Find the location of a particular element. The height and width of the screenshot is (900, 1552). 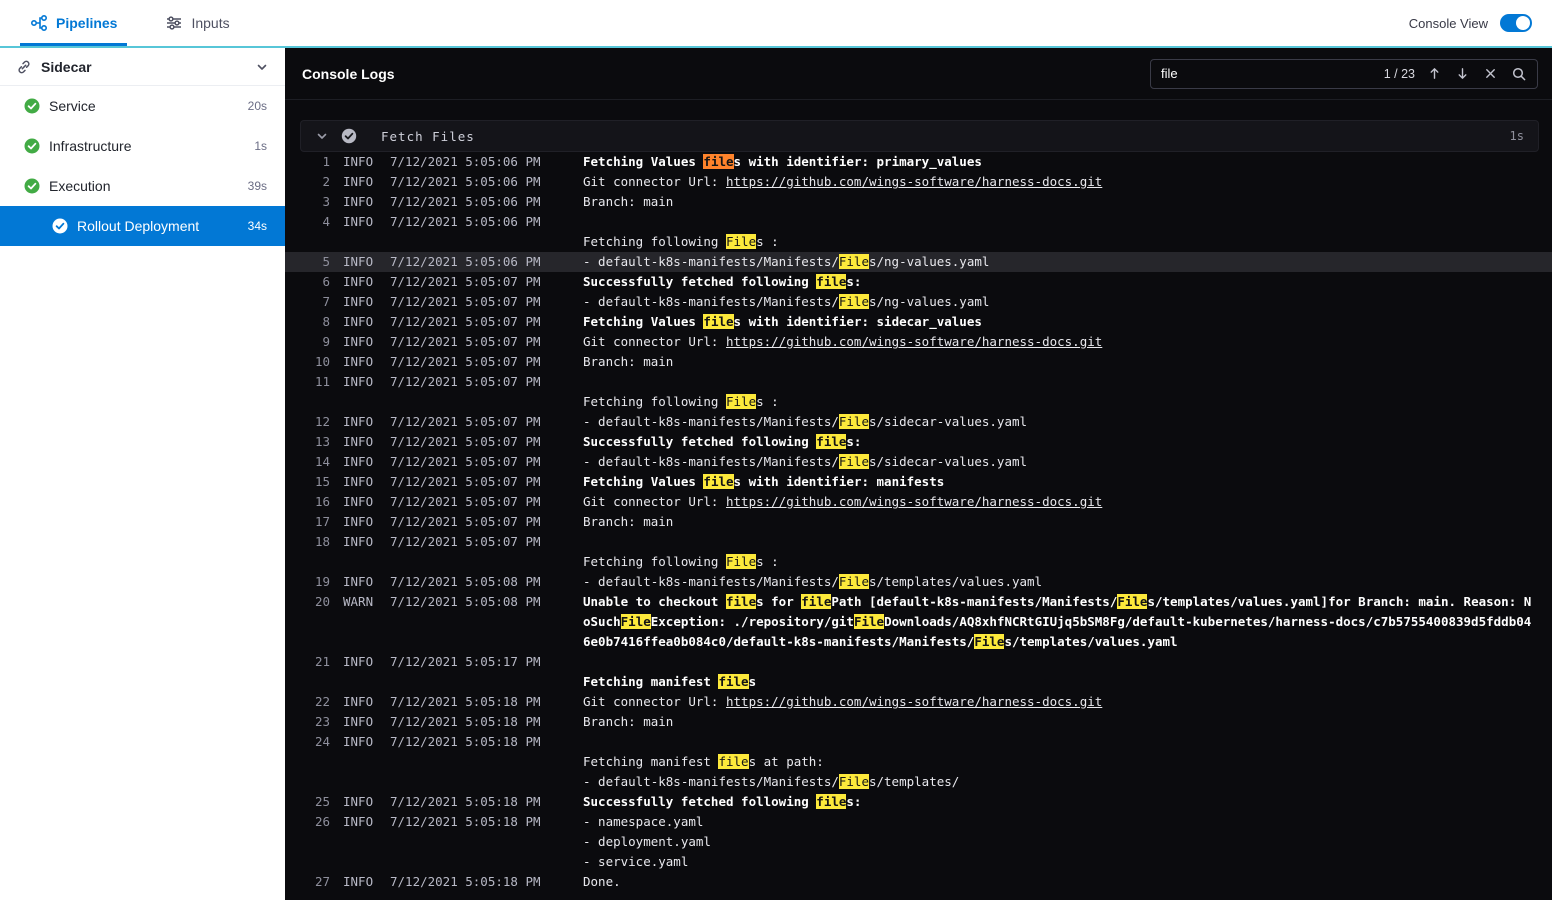

section-duration: 1s is located at coordinates (1516, 136).